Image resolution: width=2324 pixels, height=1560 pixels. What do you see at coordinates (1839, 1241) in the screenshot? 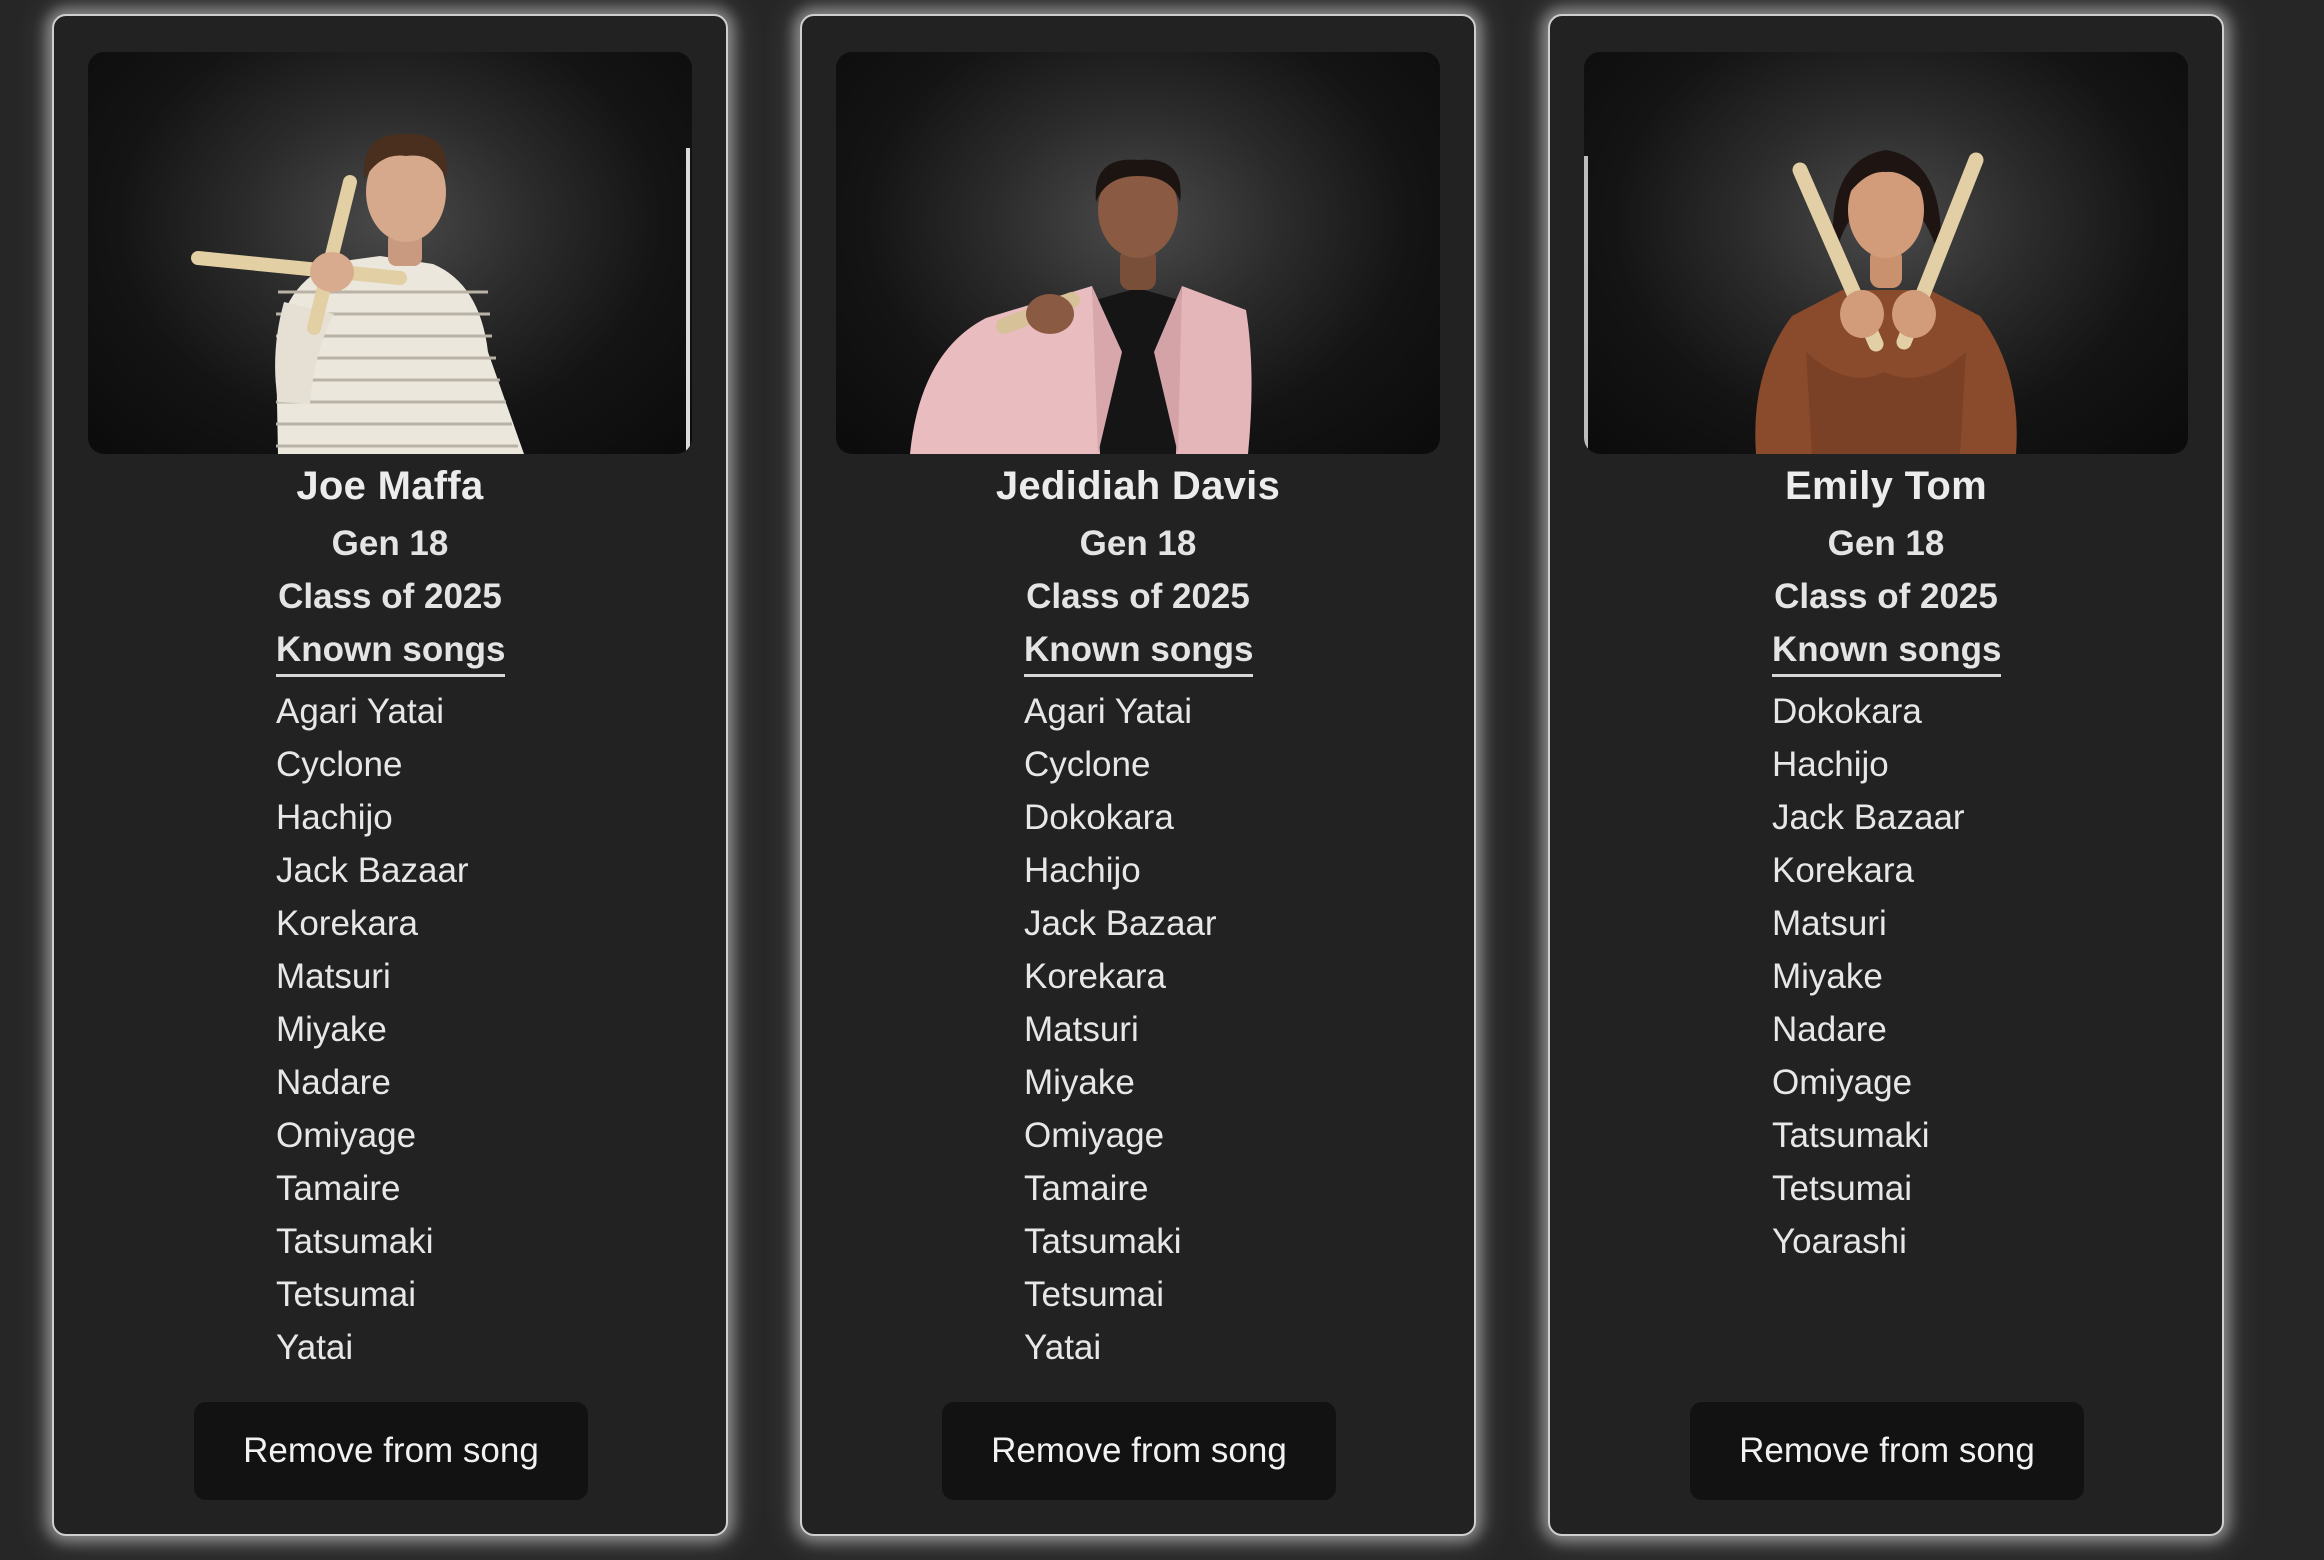
I see `song-item: Yoarashi` at bounding box center [1839, 1241].